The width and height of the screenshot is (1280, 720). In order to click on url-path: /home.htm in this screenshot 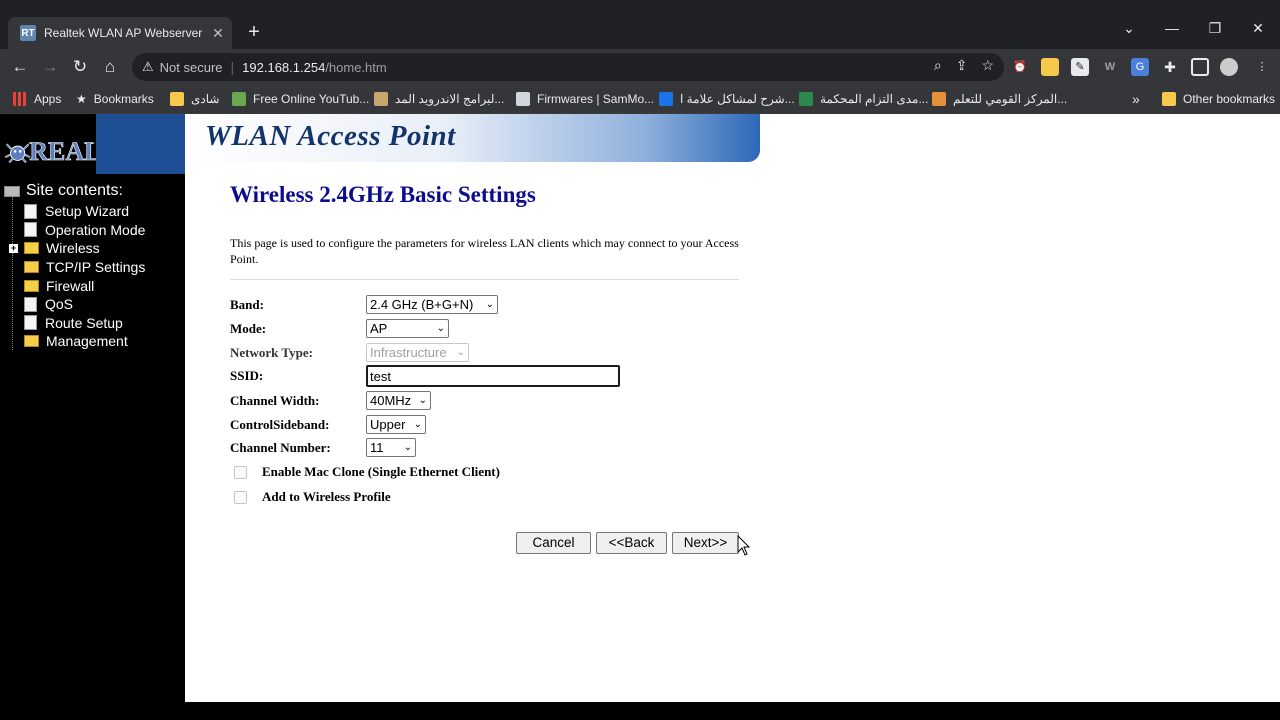, I will do `click(355, 67)`.